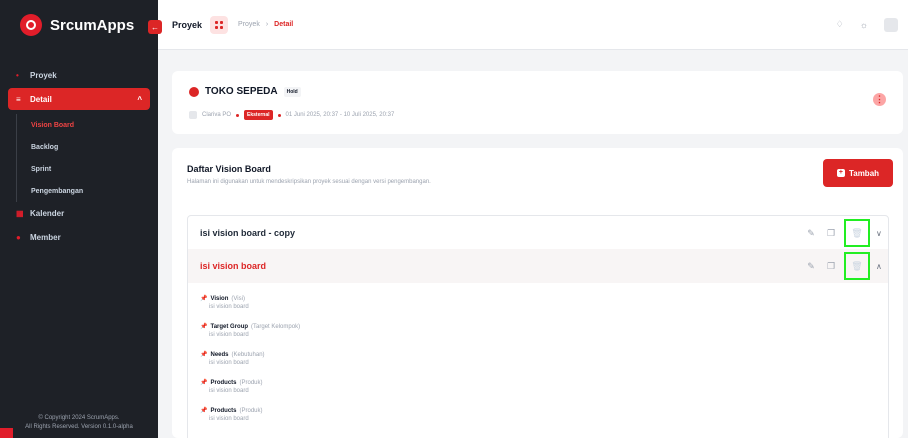  What do you see at coordinates (92, 25) in the screenshot?
I see `brand-name: SrcumApps` at bounding box center [92, 25].